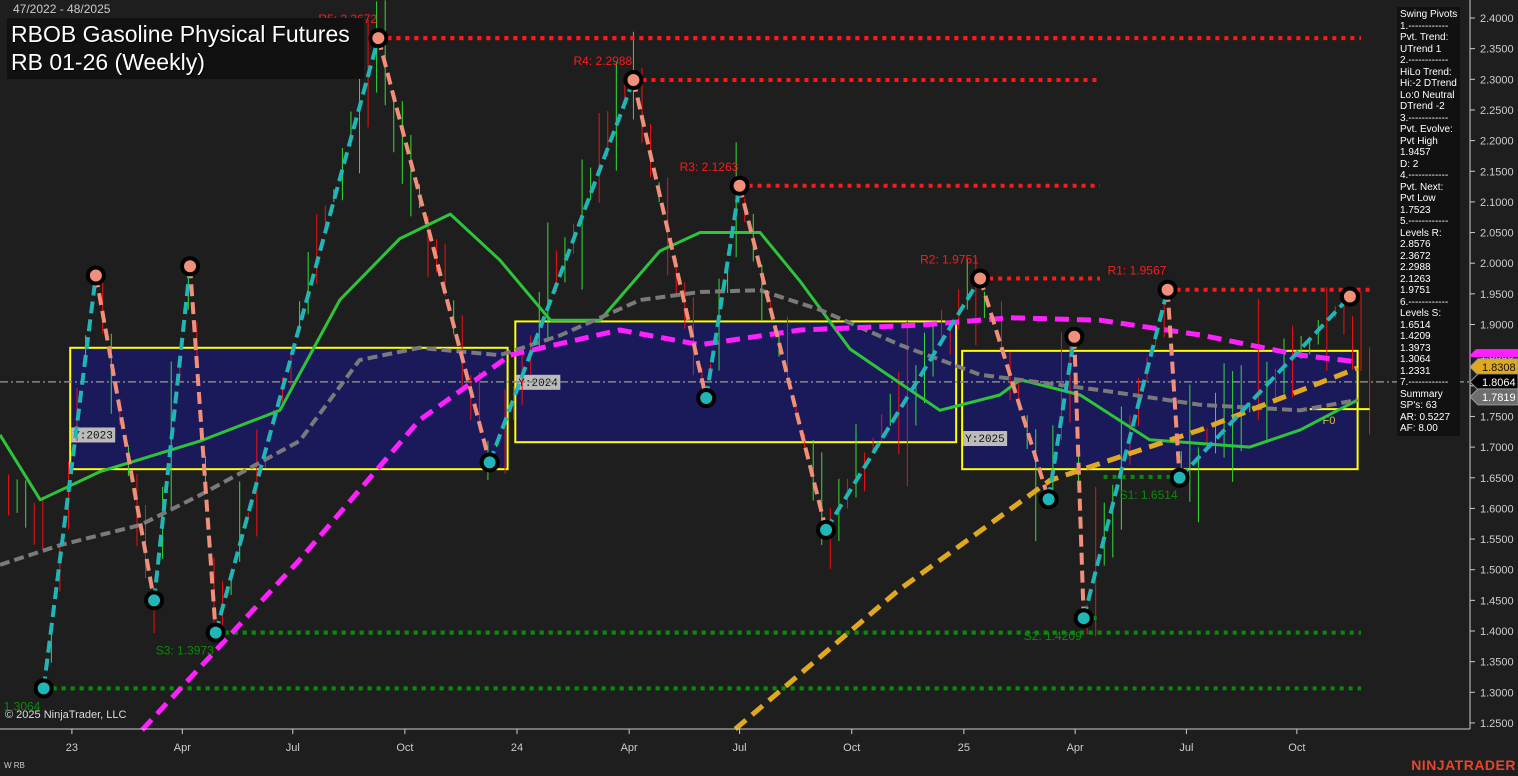  Describe the element at coordinates (1415, 256) in the screenshot. I see `info-line: 2.3672` at that location.